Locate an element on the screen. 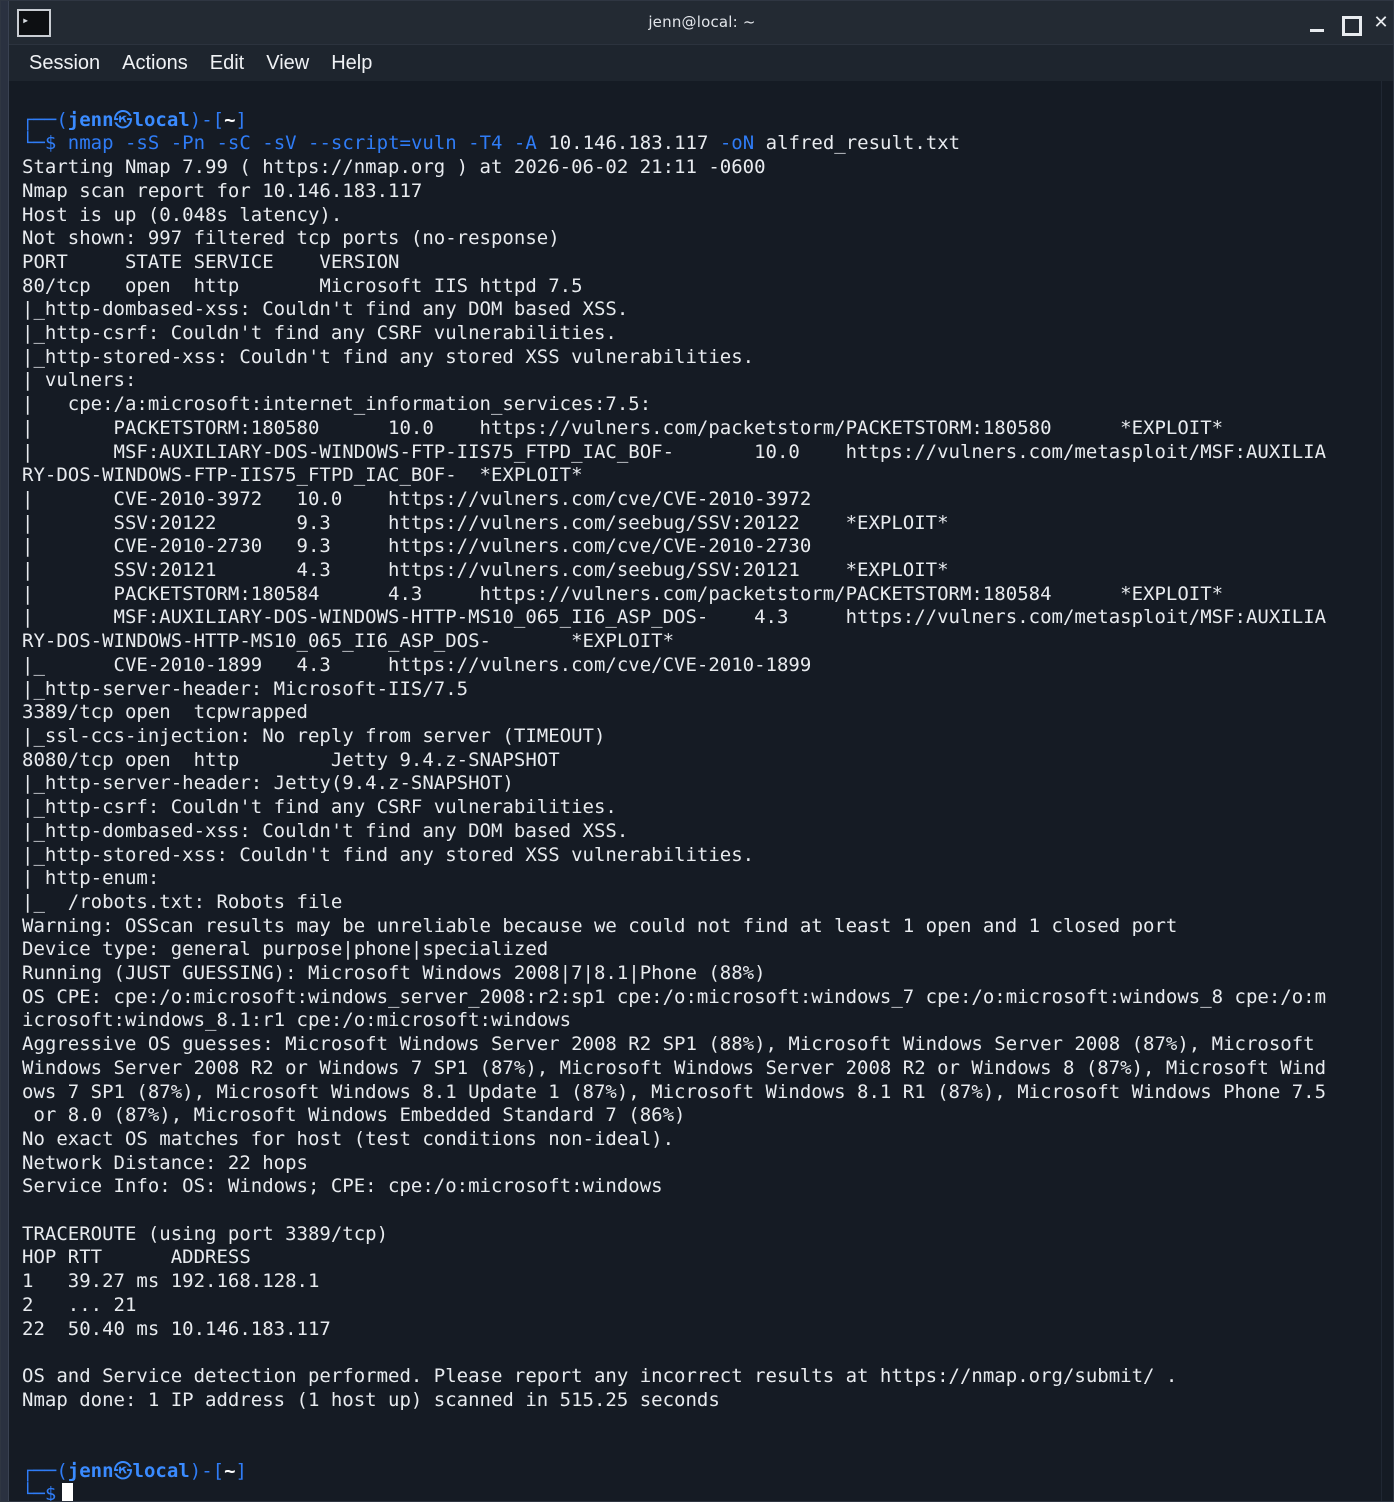  prompt-user: jenn is located at coordinates (90, 119).